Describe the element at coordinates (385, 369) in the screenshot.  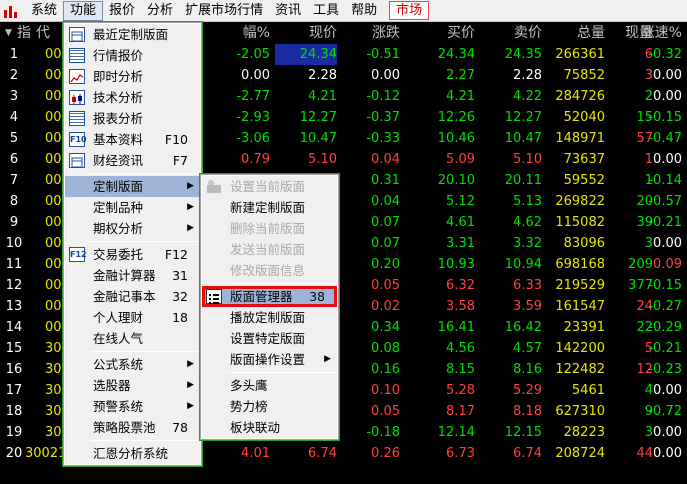
I see `change-cell: 0.16` at that location.